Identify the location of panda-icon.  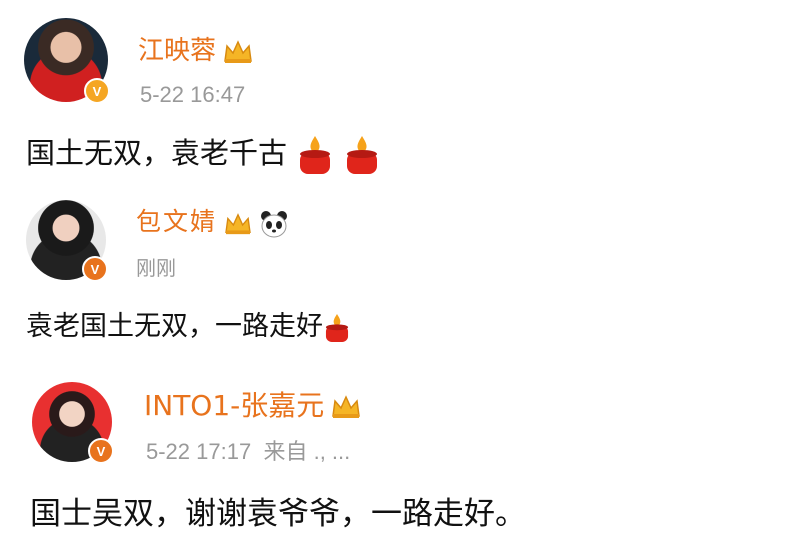
(274, 223).